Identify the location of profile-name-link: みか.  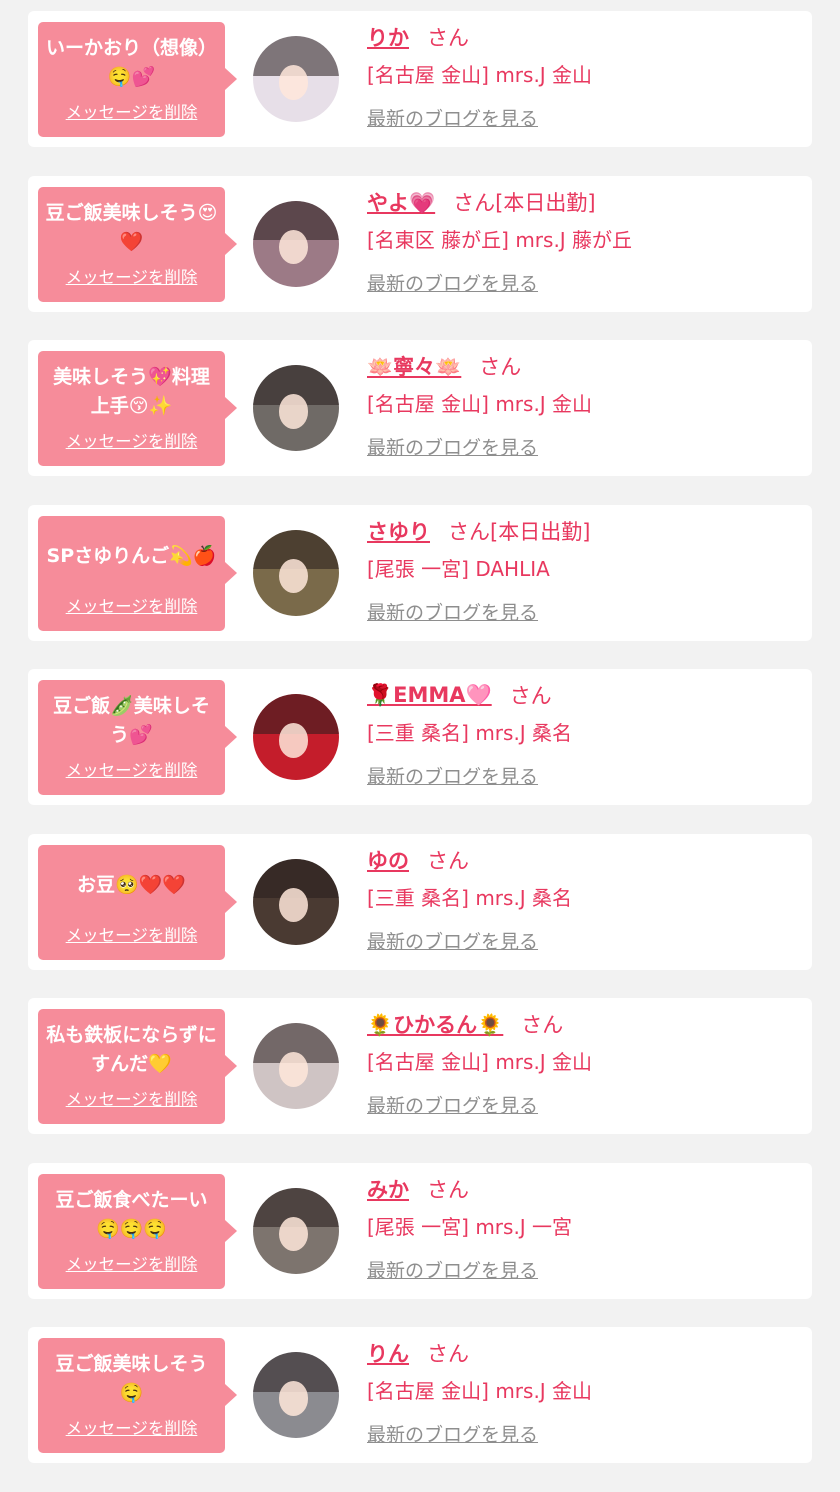
(388, 1189).